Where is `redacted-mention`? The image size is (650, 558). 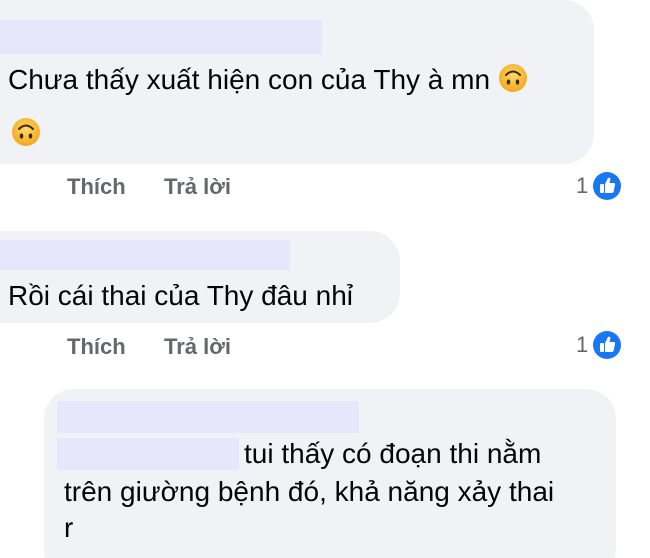
redacted-mention is located at coordinates (148, 454).